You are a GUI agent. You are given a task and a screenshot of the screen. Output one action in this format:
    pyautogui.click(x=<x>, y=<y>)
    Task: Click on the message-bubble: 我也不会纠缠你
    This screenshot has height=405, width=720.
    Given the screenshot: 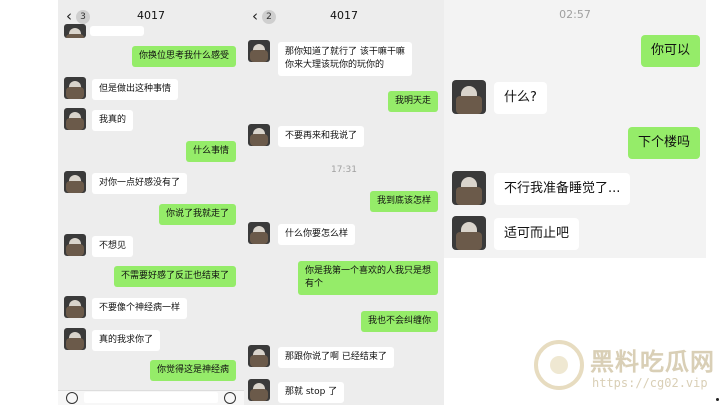 What is the action you would take?
    pyautogui.click(x=399, y=321)
    